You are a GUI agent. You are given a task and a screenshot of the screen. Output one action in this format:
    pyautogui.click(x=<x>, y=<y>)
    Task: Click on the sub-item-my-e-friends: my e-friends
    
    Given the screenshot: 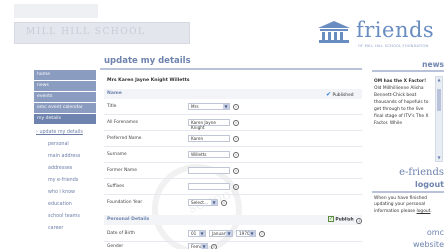 What is the action you would take?
    pyautogui.click(x=65, y=180)
    